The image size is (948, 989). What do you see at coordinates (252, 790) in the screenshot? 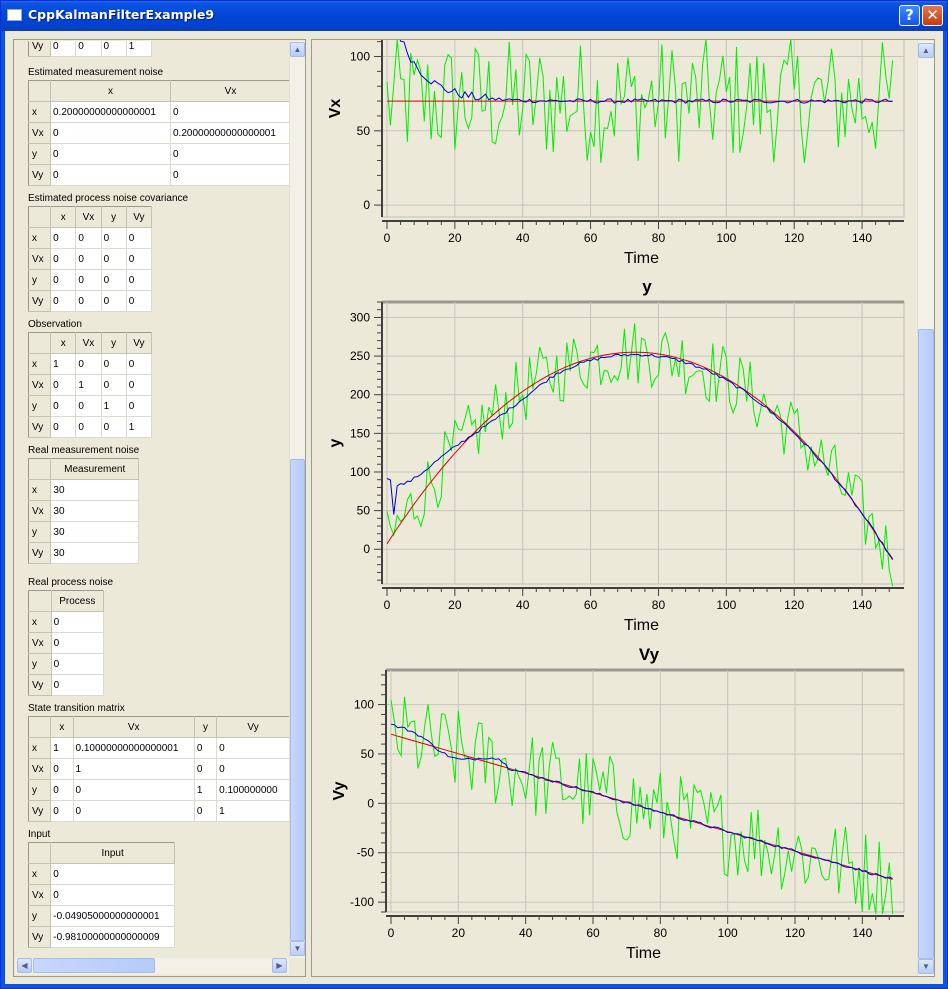
I see `matrix-cell: 0.100000000` at bounding box center [252, 790].